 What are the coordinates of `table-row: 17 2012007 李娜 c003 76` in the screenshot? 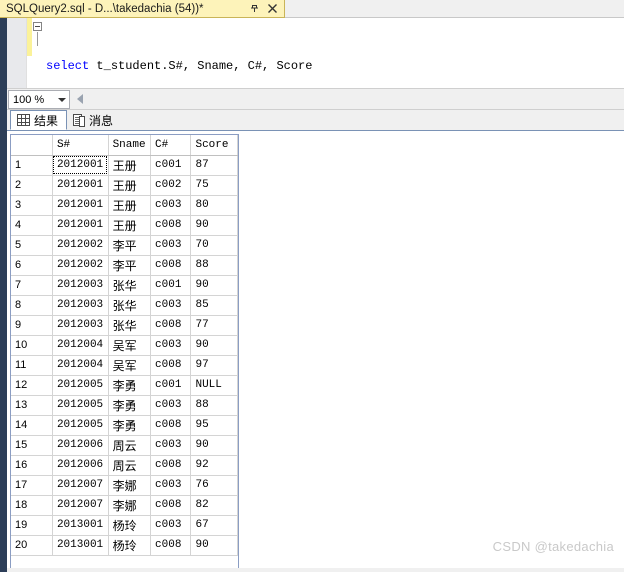 It's located at (124, 485).